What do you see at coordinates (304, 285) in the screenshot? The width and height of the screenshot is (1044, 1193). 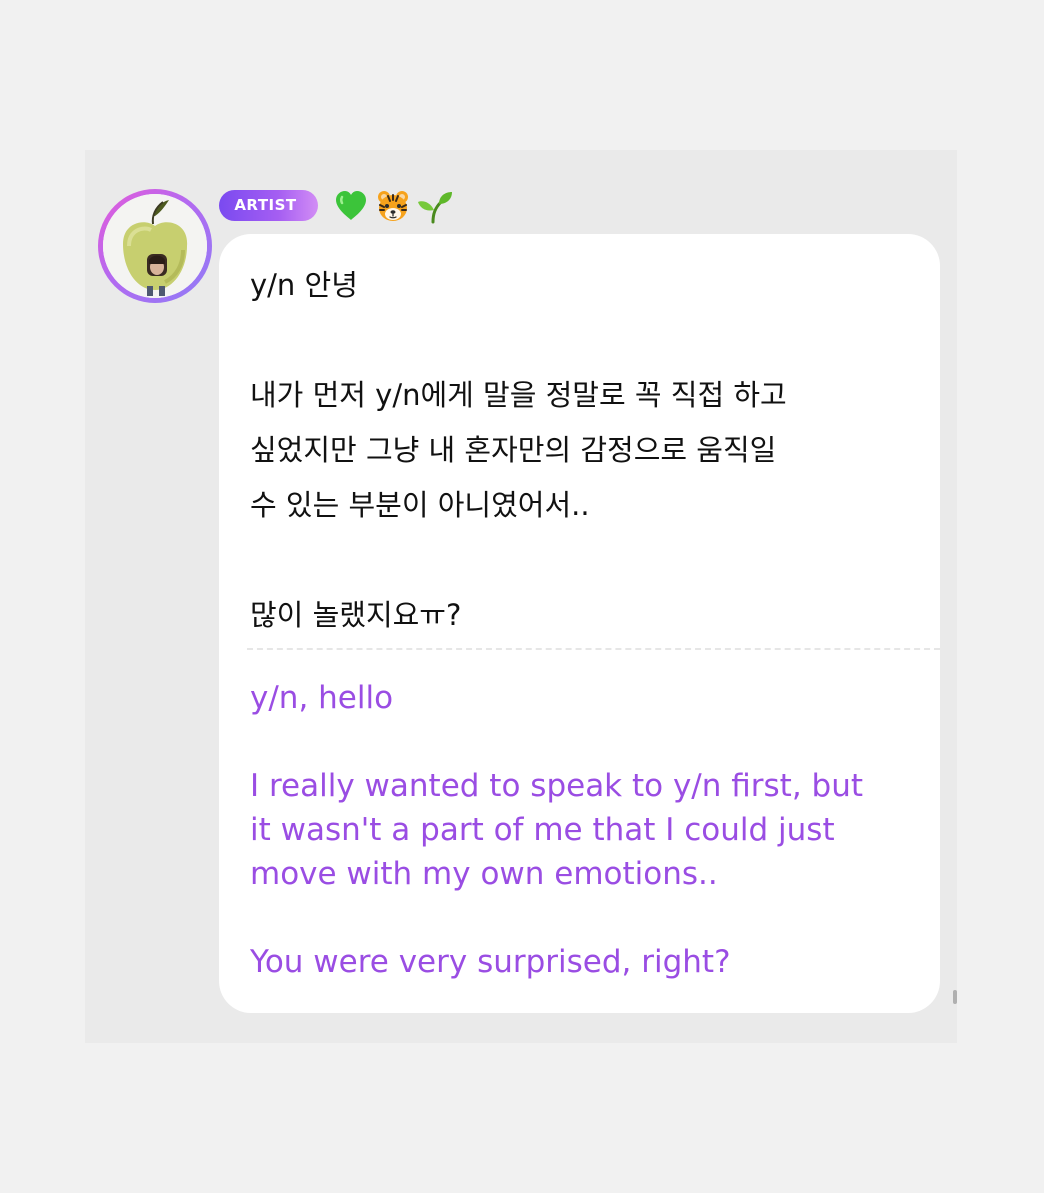 I see `message-greeting: y/n 안녕` at bounding box center [304, 285].